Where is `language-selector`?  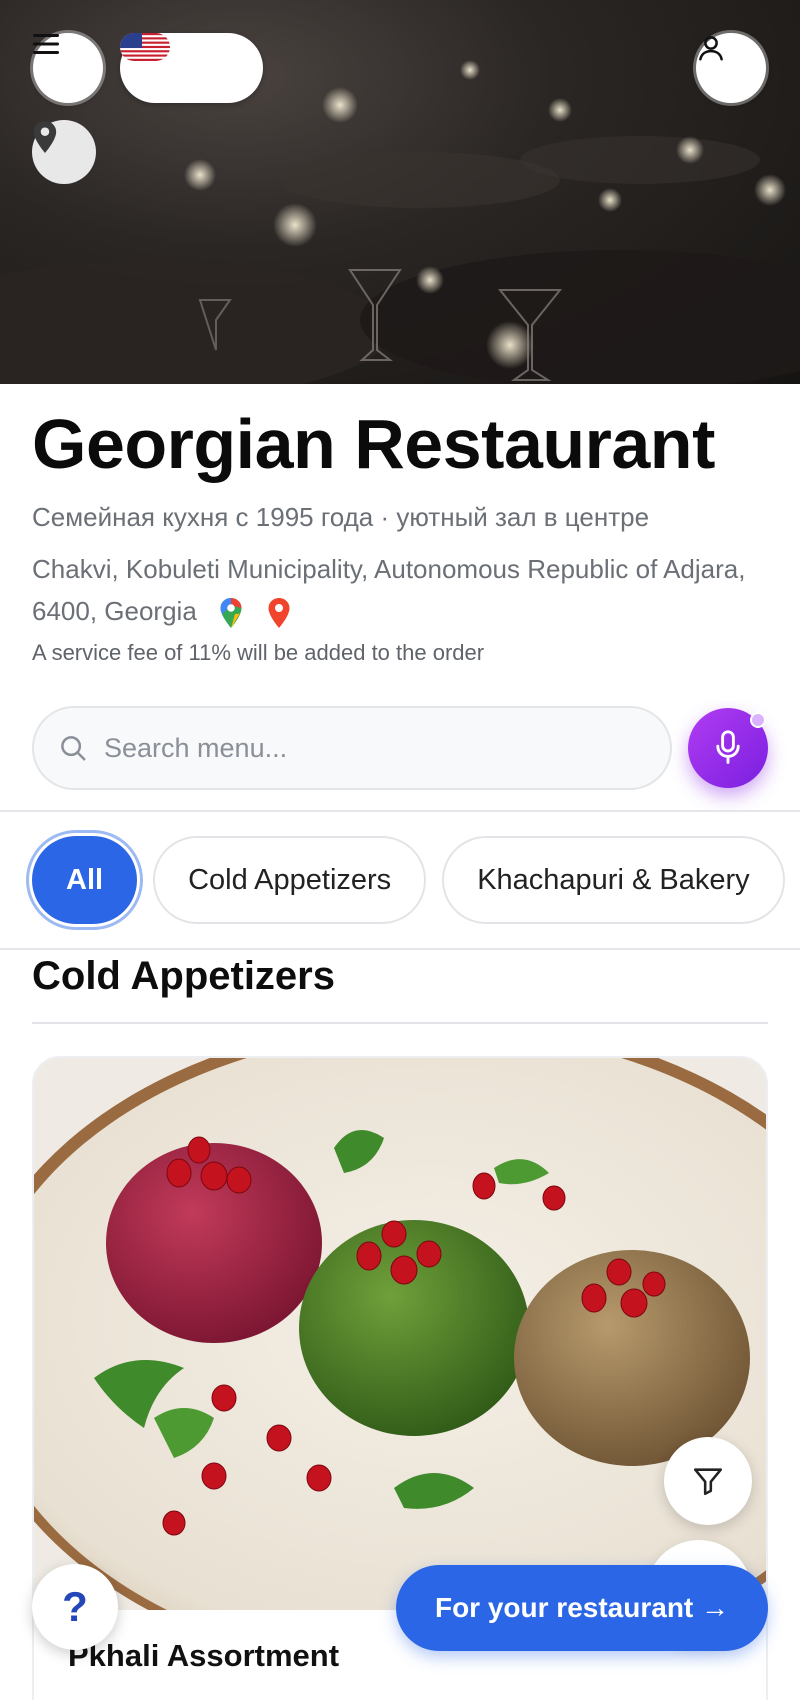 language-selector is located at coordinates (191, 68).